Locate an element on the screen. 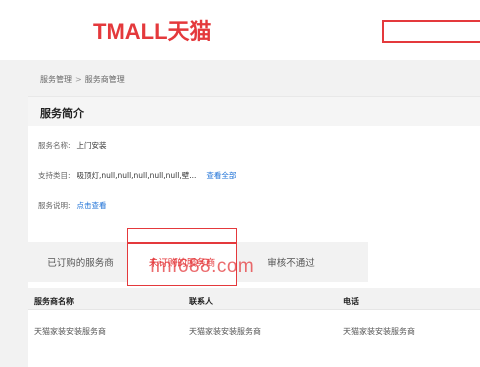 Image resolution: width=480 pixels, height=367 pixels. breadcrumb-item-service-management: 服务管理 is located at coordinates (56, 79).